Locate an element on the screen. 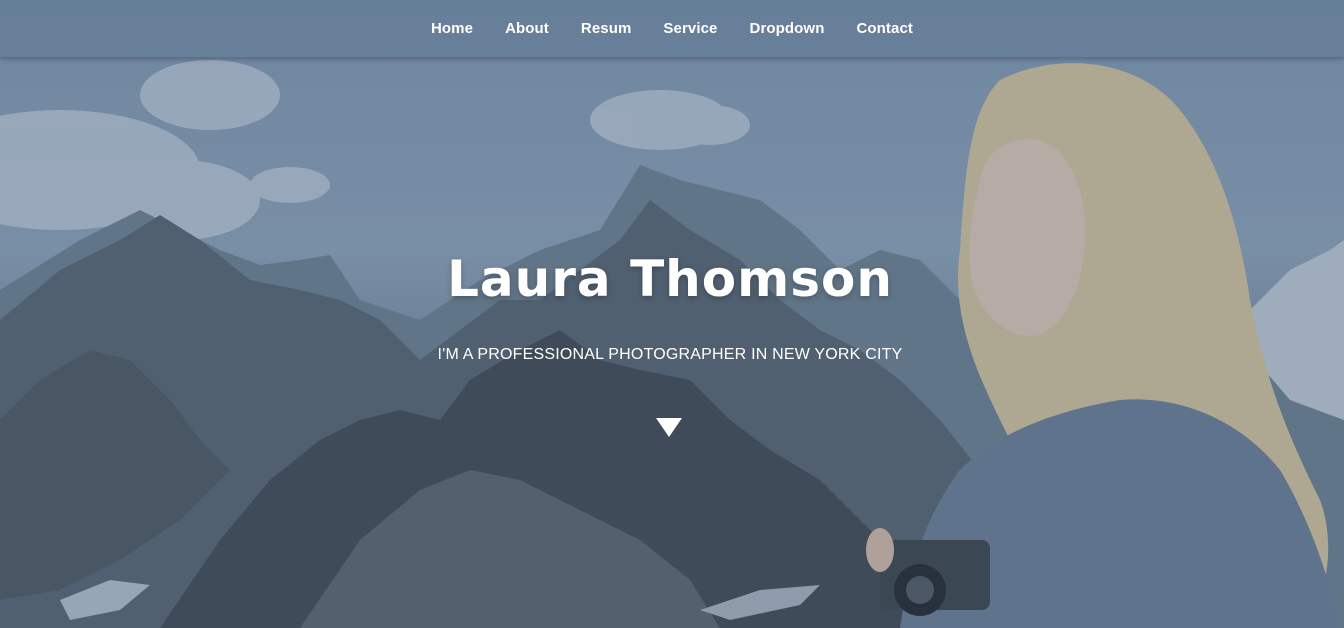  nav-item-home: Home is located at coordinates (452, 28).